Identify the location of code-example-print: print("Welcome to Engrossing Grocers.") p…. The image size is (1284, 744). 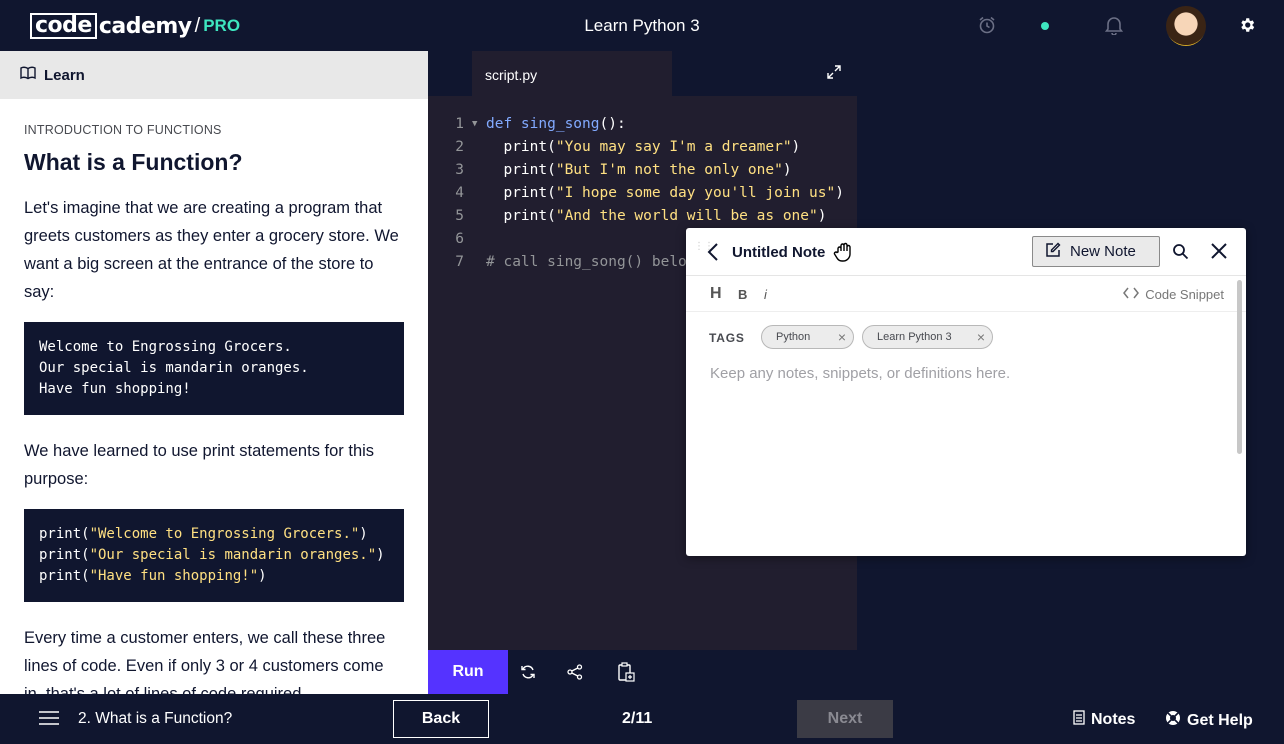
(214, 555).